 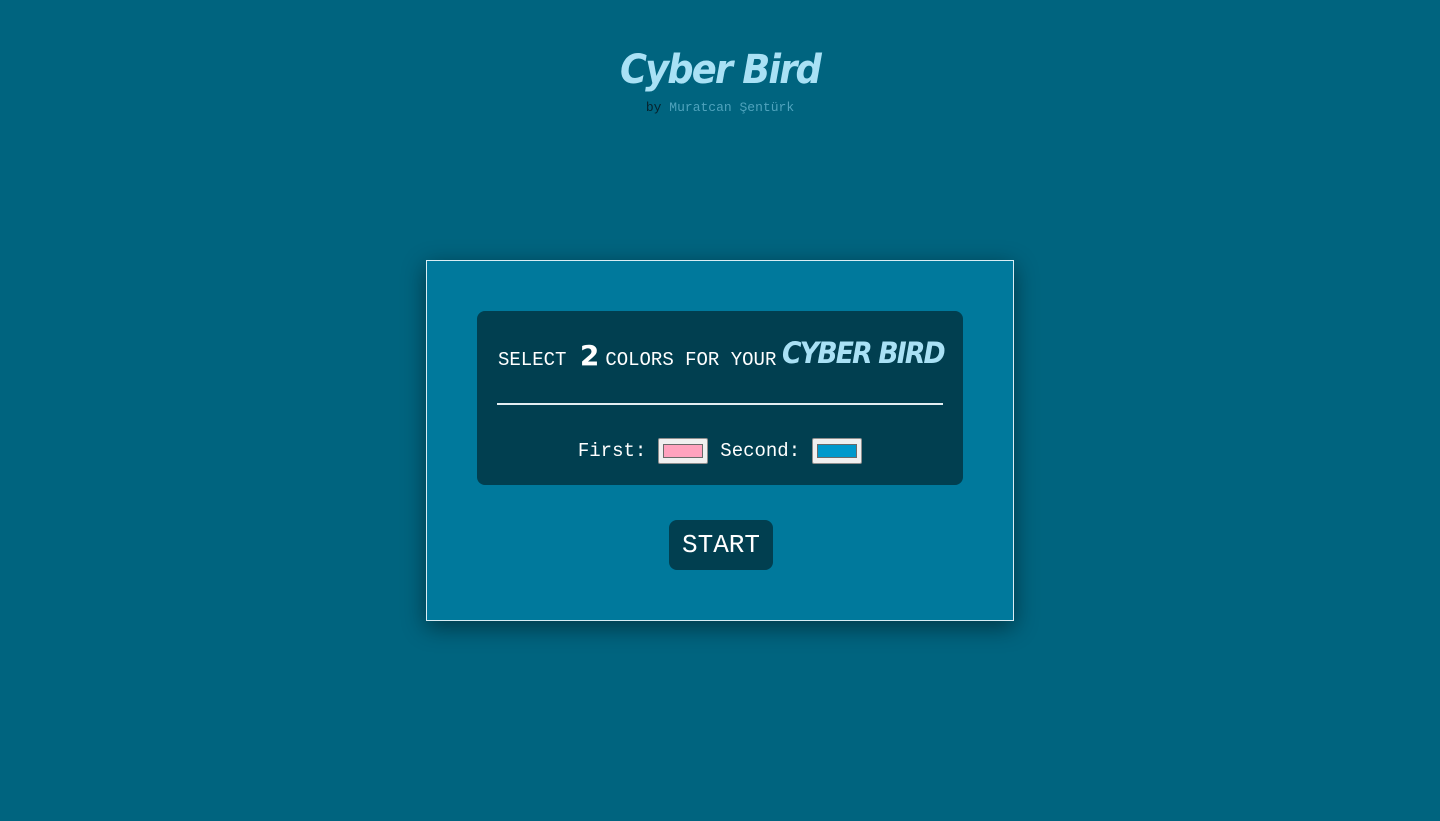 I want to click on byline-by: by, so click(x=653, y=107).